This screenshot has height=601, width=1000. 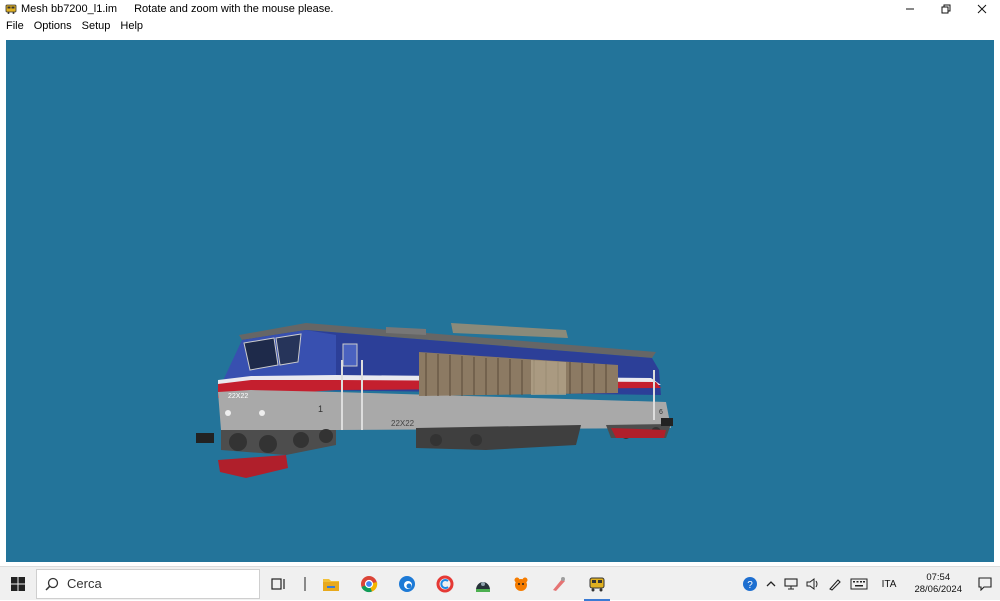 I want to click on app-tool-button, so click(x=559, y=584).